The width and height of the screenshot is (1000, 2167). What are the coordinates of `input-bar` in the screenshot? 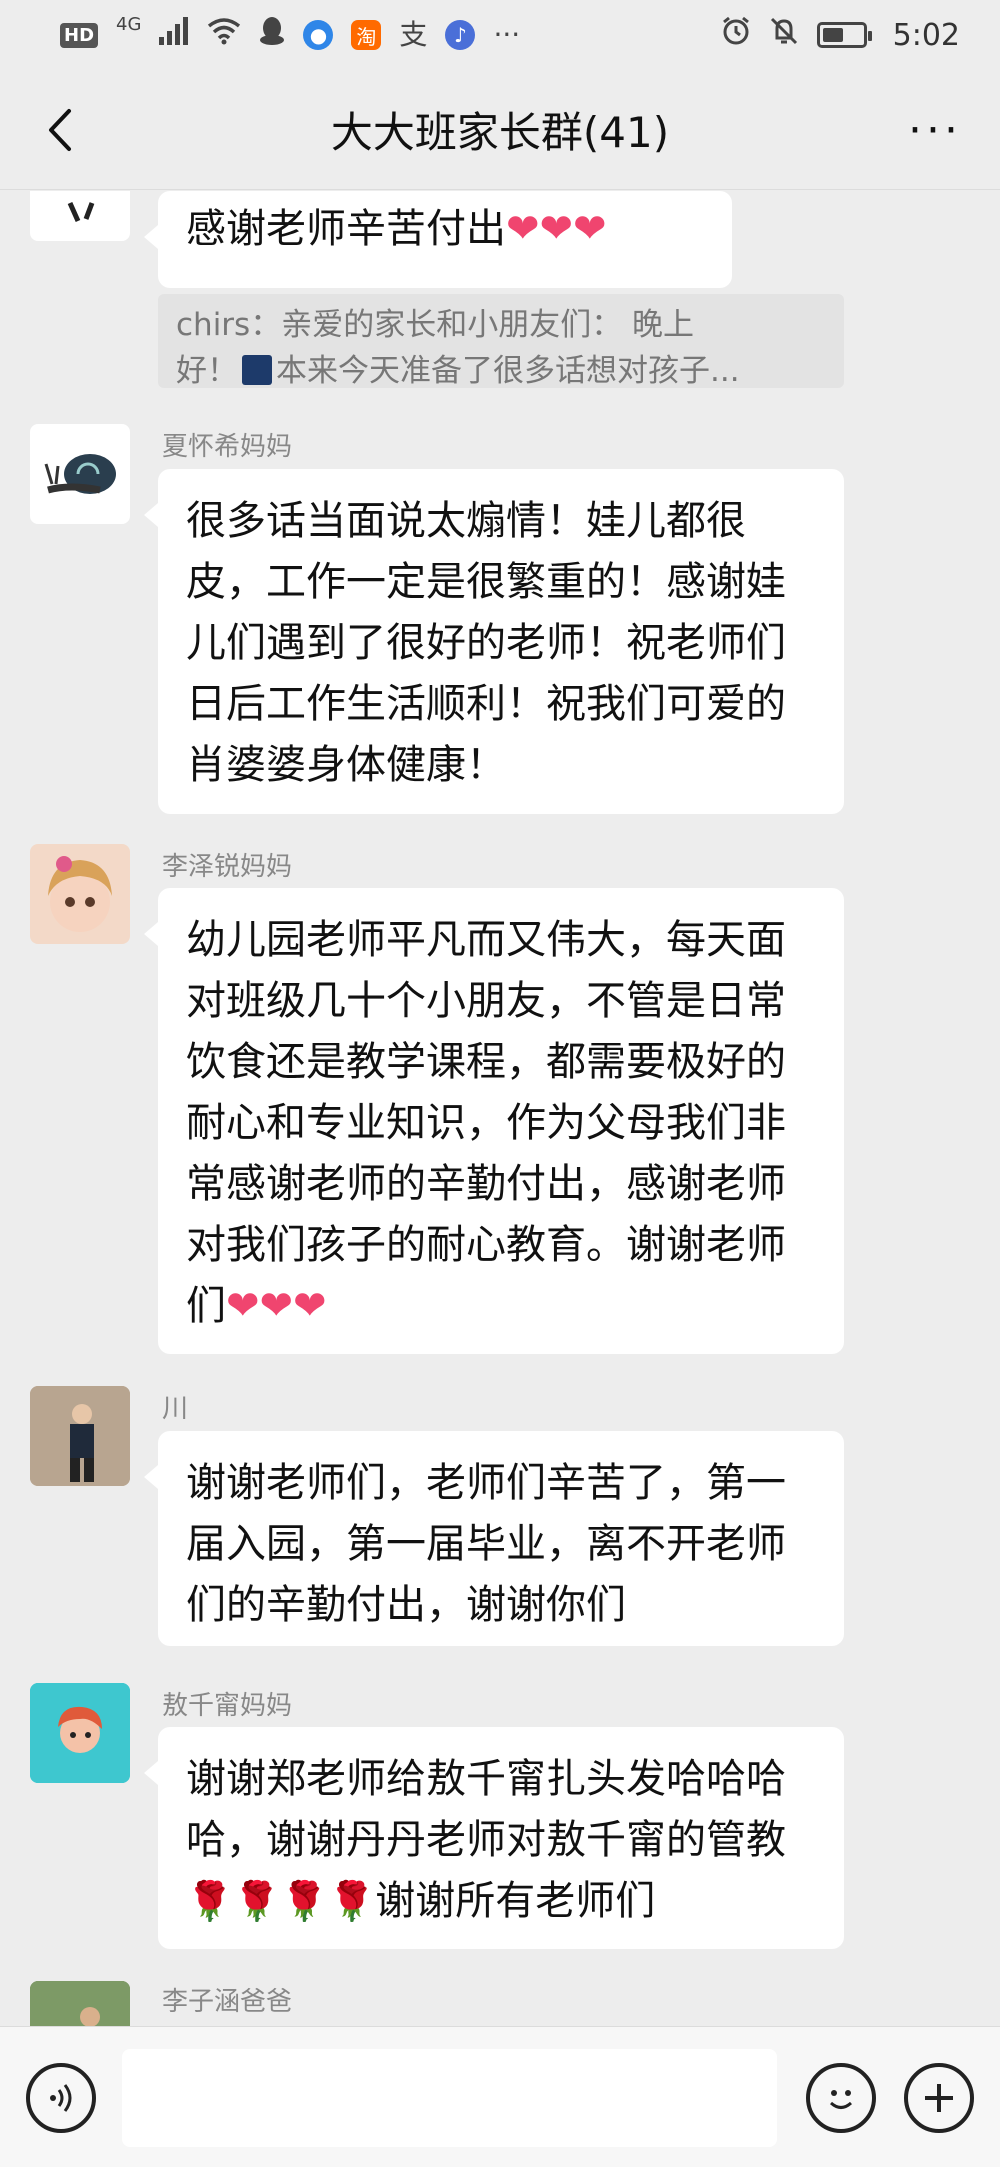 It's located at (500, 2096).